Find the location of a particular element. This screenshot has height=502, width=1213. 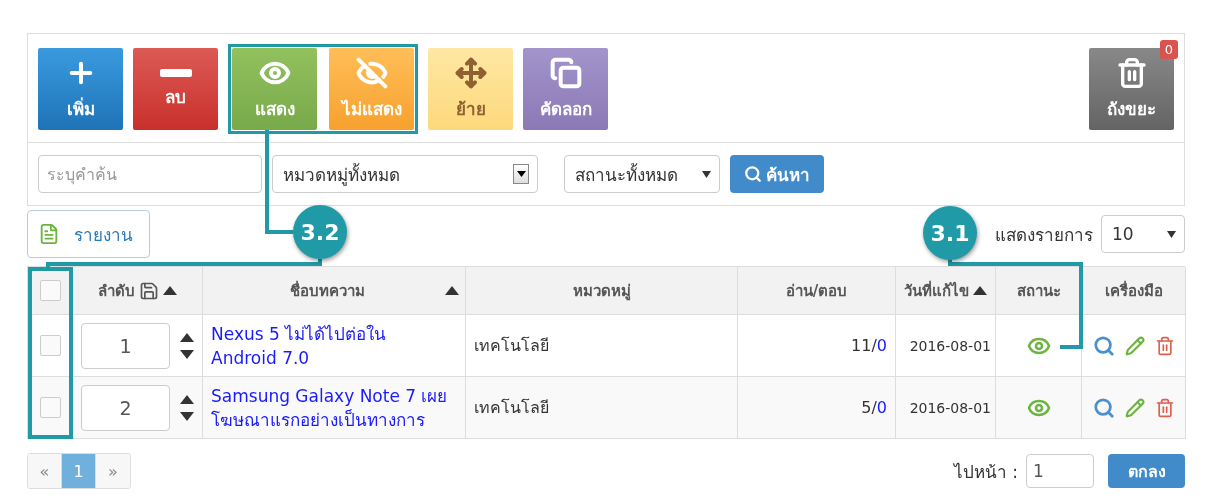

page-button: 1 is located at coordinates (79, 471).